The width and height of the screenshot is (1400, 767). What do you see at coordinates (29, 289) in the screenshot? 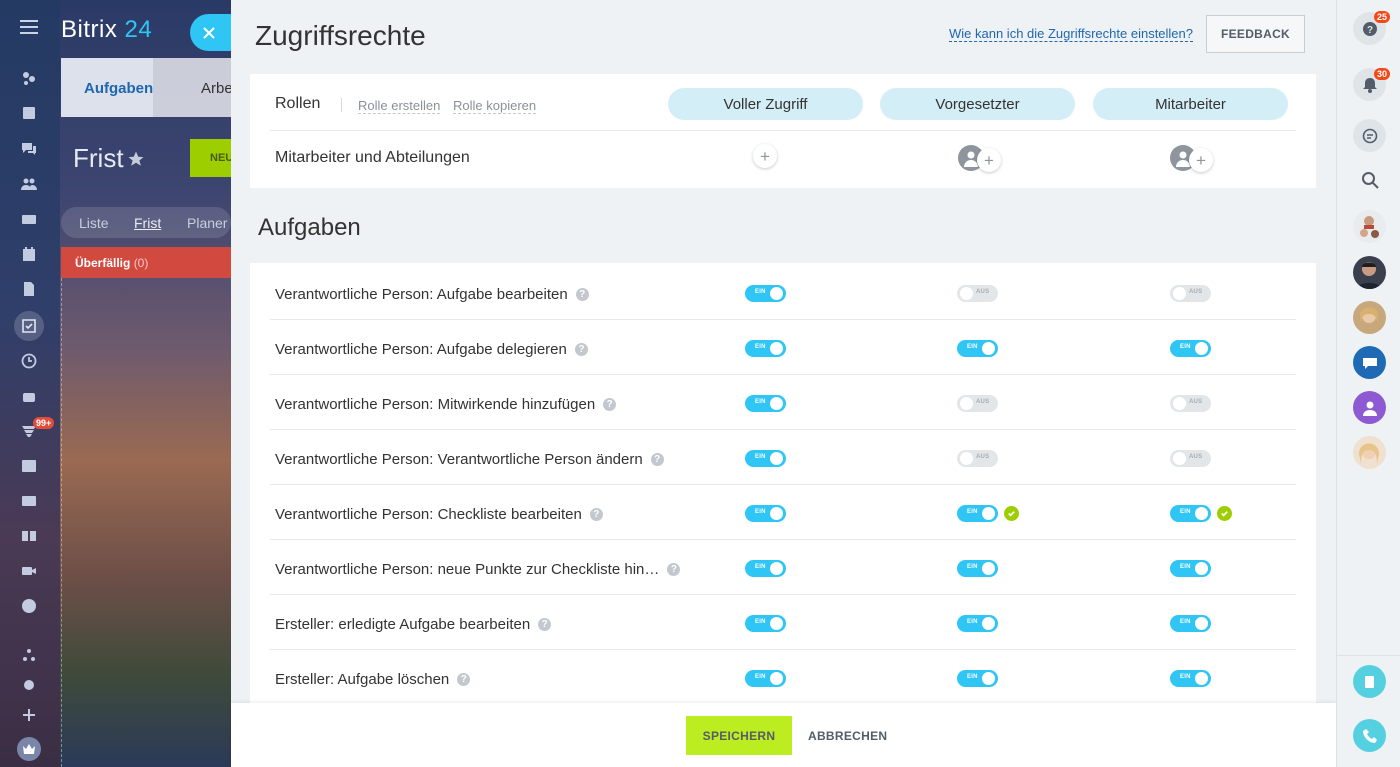
I see `document-icon` at bounding box center [29, 289].